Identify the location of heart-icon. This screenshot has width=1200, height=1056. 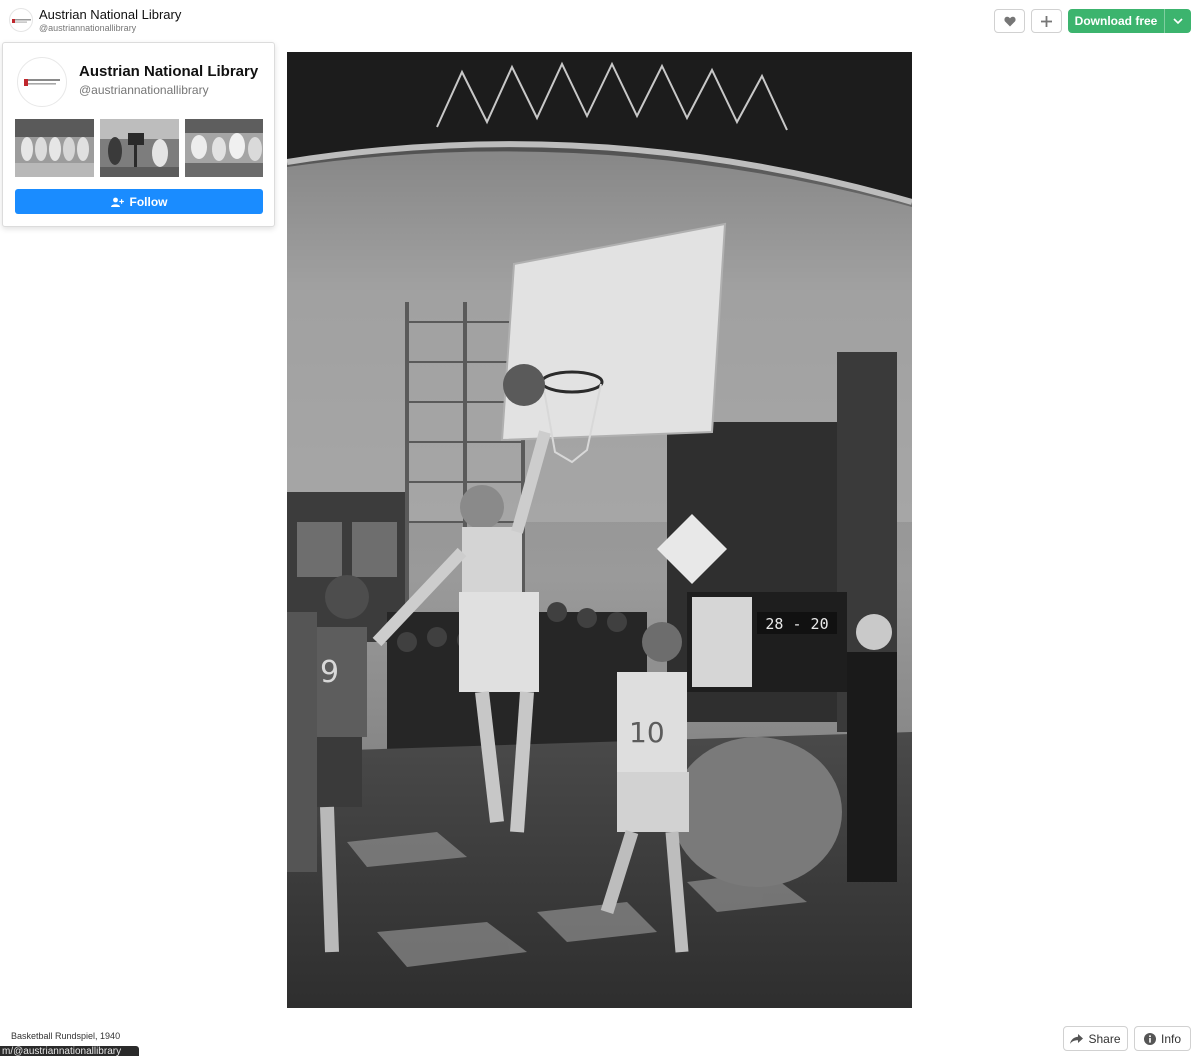
(1009, 21).